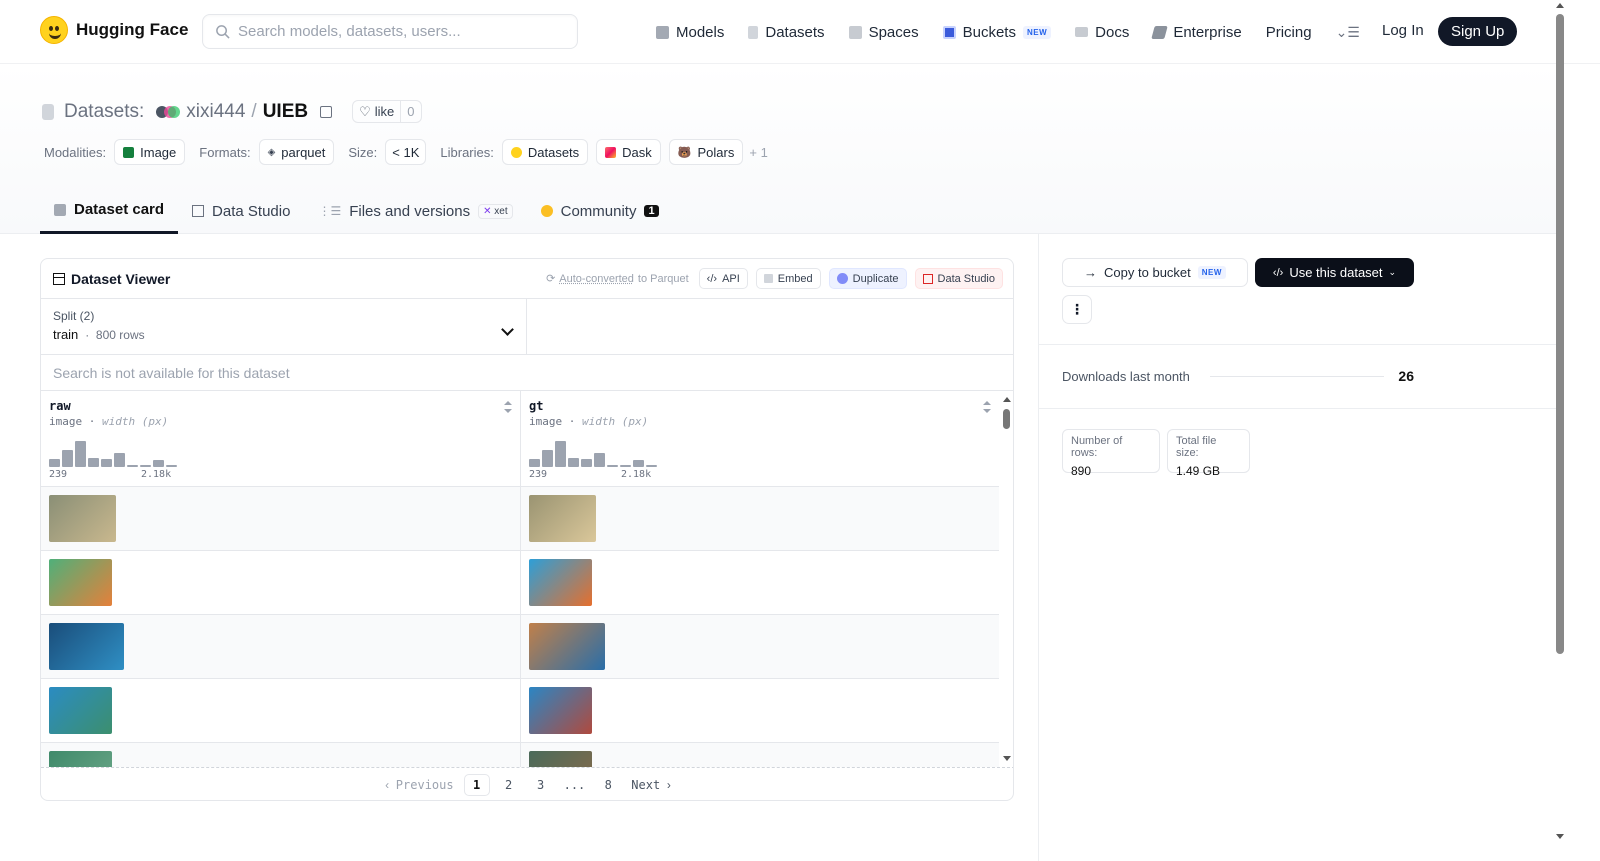  Describe the element at coordinates (150, 152) in the screenshot. I see `modality-chip: Image` at that location.